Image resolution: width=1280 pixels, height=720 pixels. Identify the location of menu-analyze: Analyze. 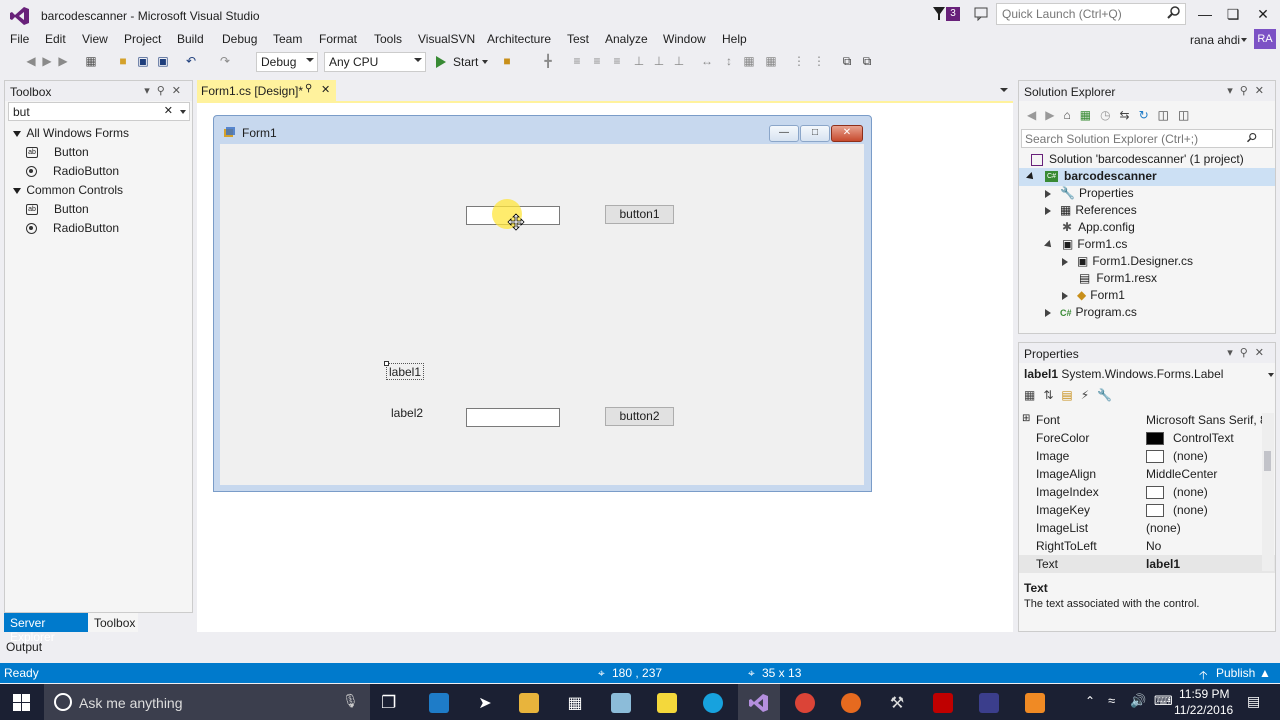
(626, 39).